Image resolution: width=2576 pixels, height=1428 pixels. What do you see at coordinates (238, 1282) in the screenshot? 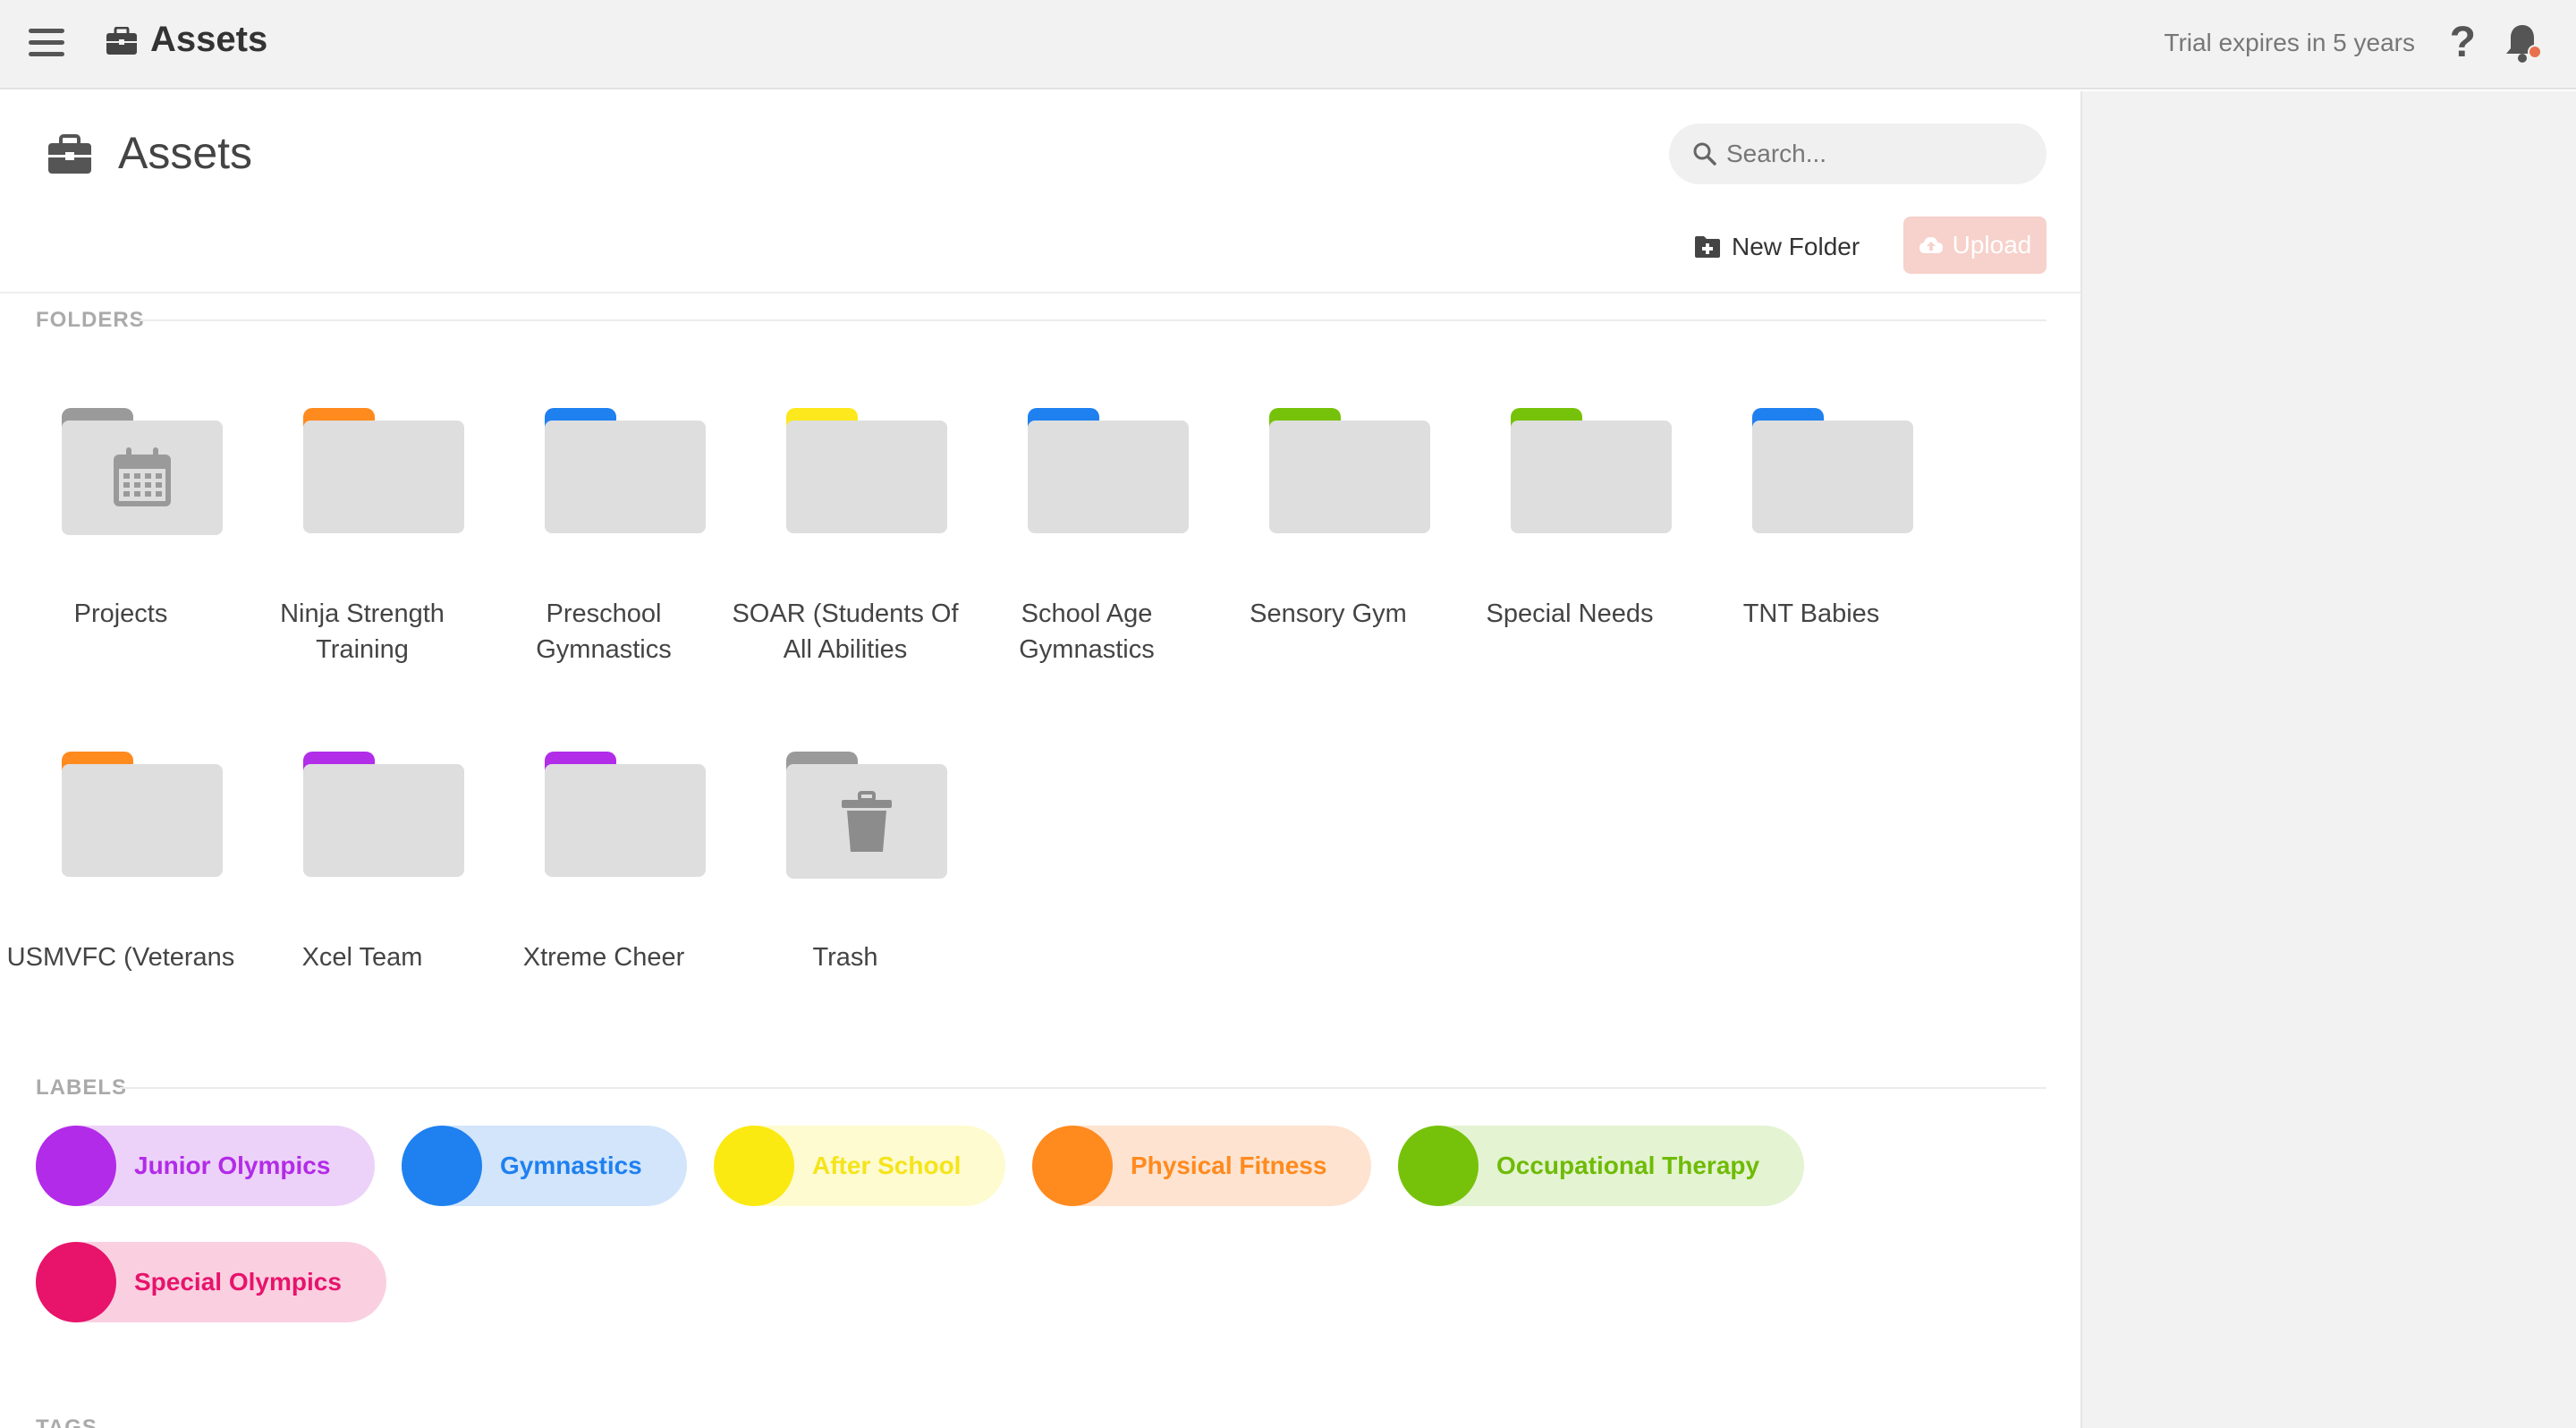
I see `label-name: Special Olympics` at bounding box center [238, 1282].